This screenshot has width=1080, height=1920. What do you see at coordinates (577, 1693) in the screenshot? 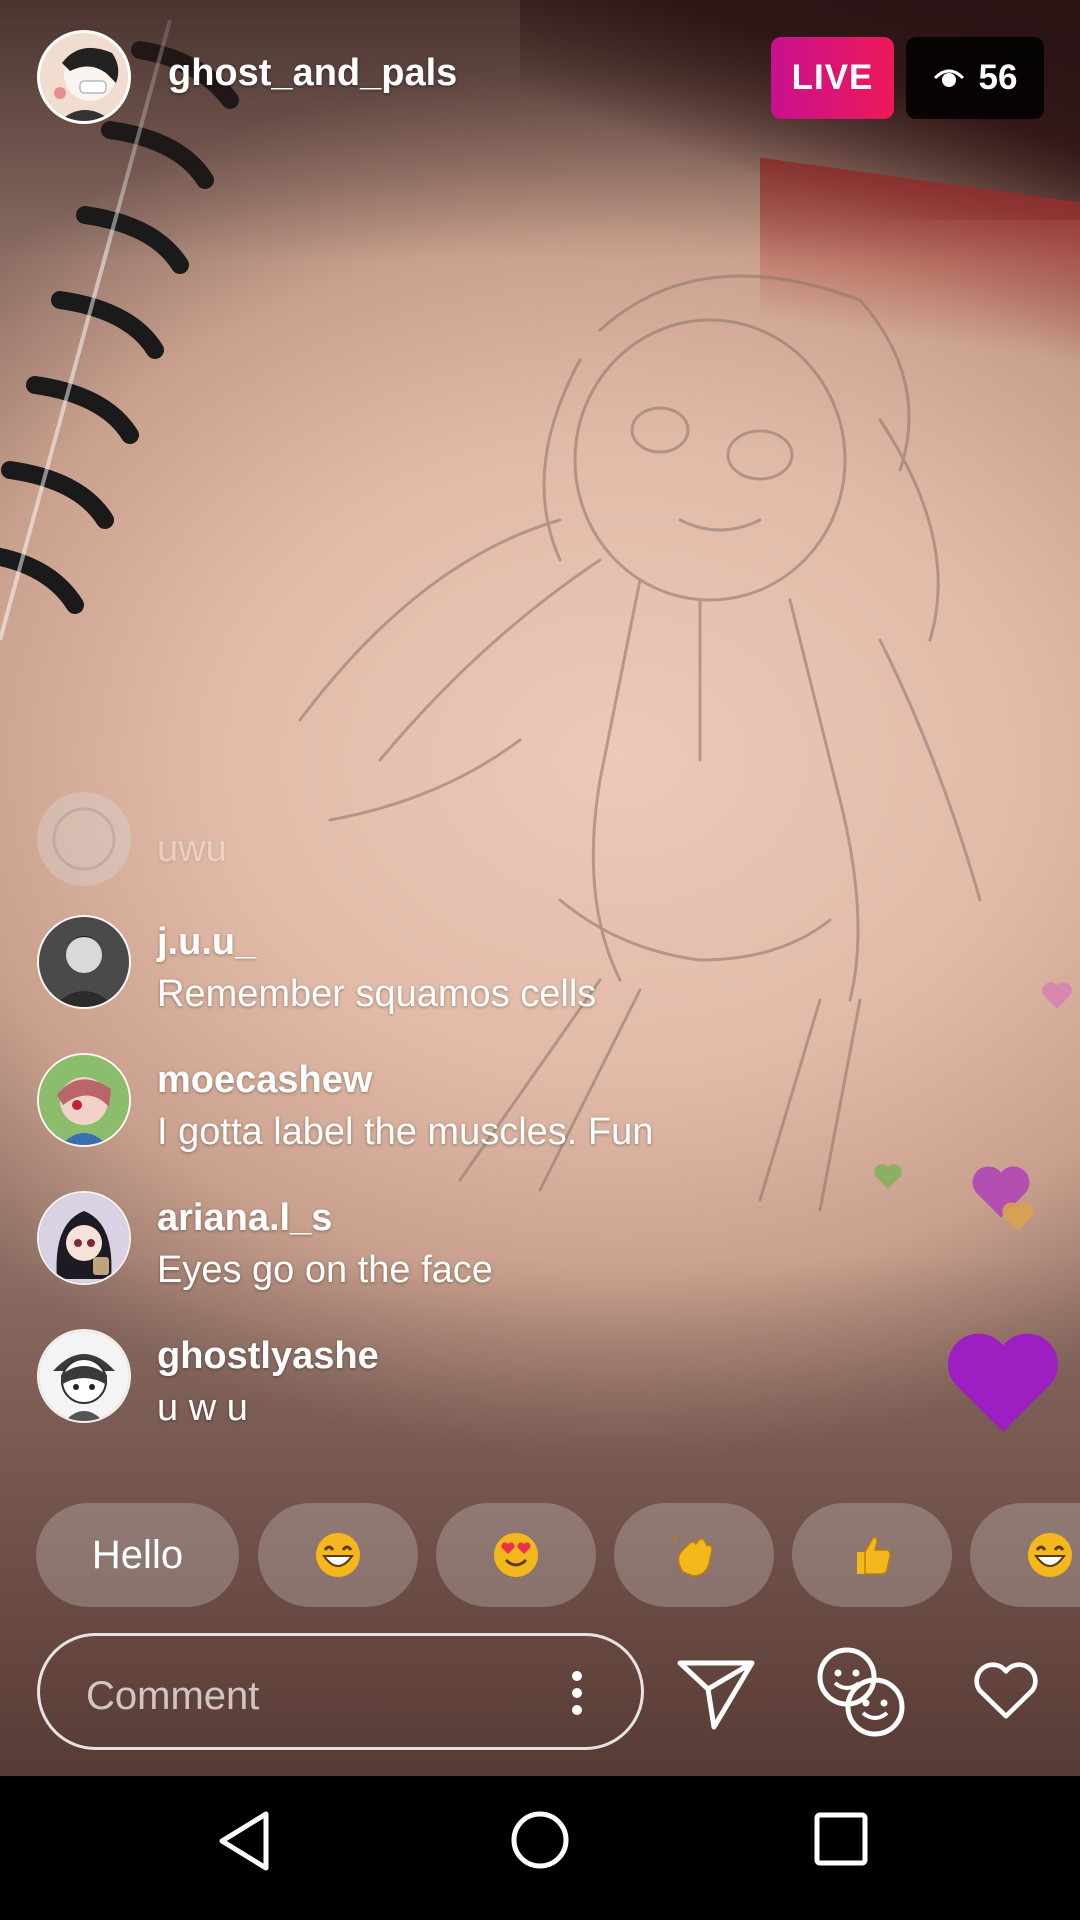
I see `more-options-icon` at bounding box center [577, 1693].